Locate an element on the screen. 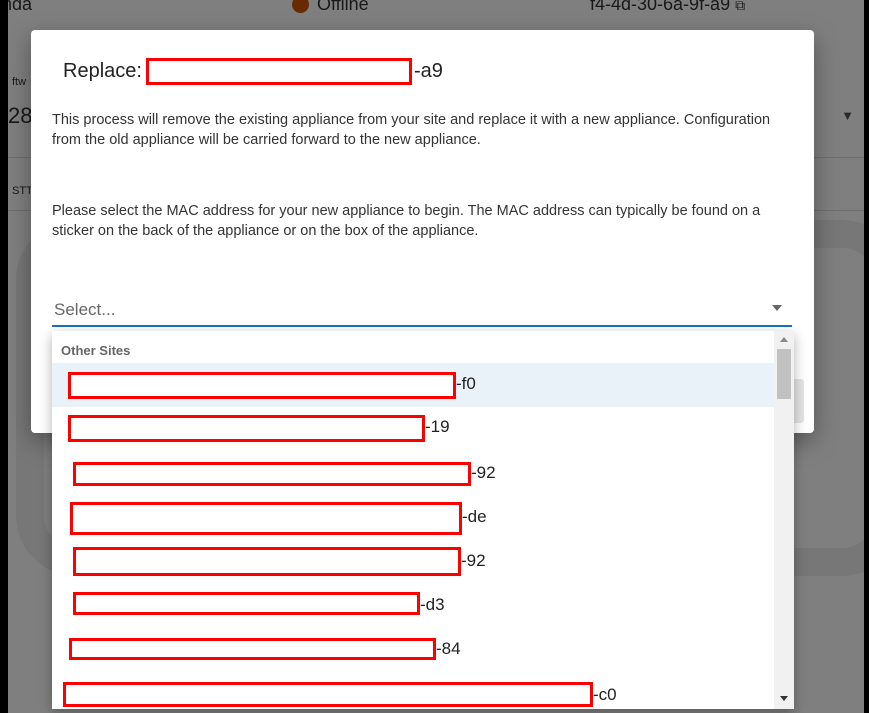 The image size is (869, 713). dialog-title: Replace: -a9 is located at coordinates (253, 71).